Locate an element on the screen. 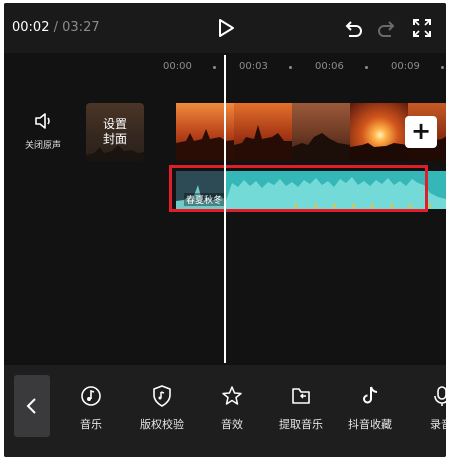 Image resolution: width=450 pixels, height=460 pixels. tool-douyin-favorites: 抖音收藏 is located at coordinates (370, 410).